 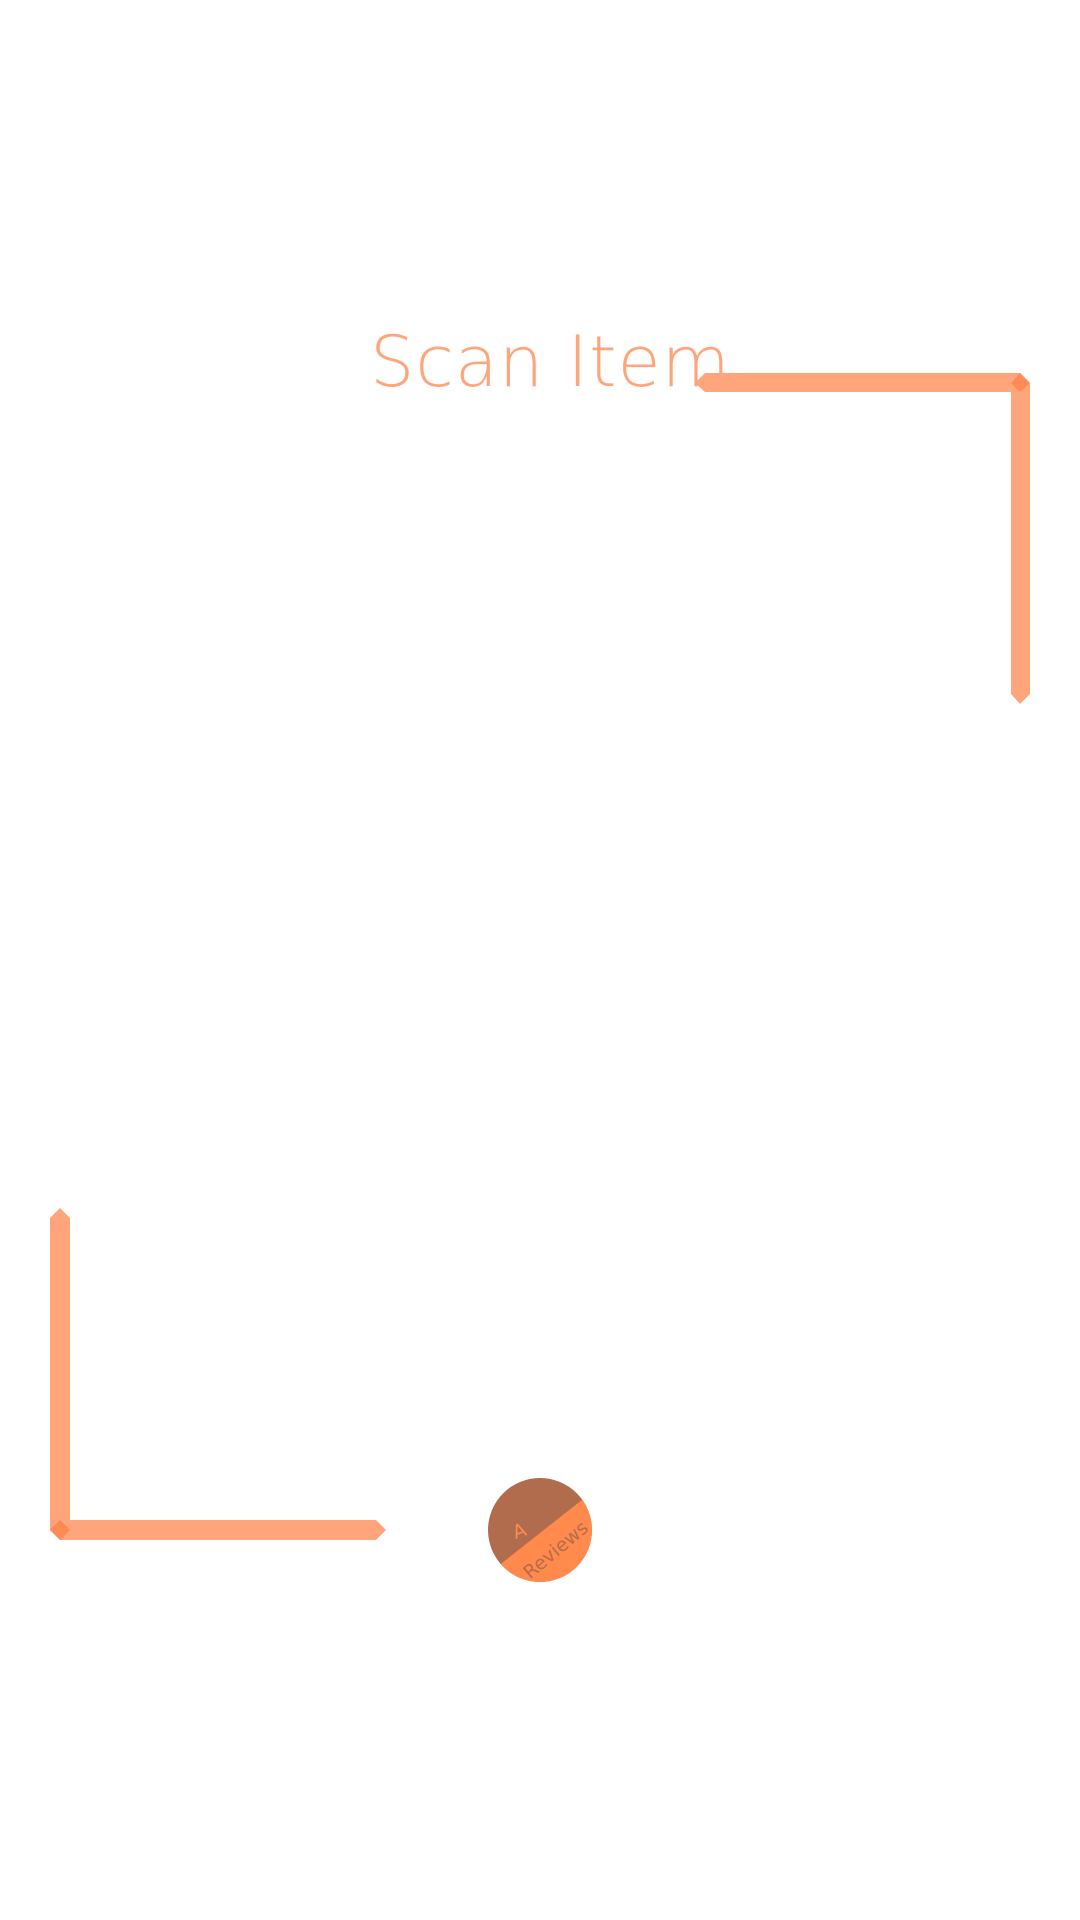 What do you see at coordinates (862, 538) in the screenshot?
I see `scan-frame-top-right-corner` at bounding box center [862, 538].